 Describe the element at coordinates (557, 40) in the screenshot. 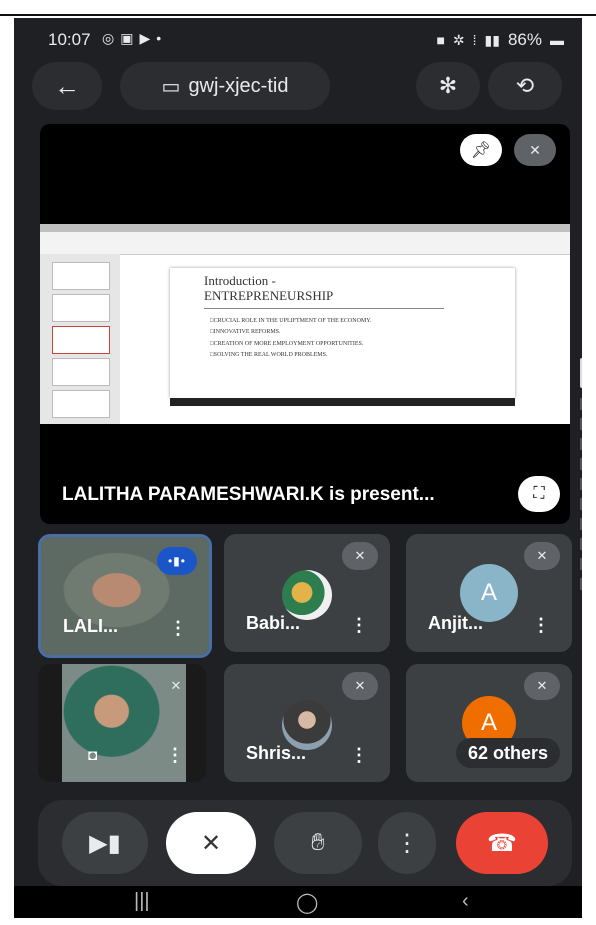

I see `battery-icon: ▬` at that location.